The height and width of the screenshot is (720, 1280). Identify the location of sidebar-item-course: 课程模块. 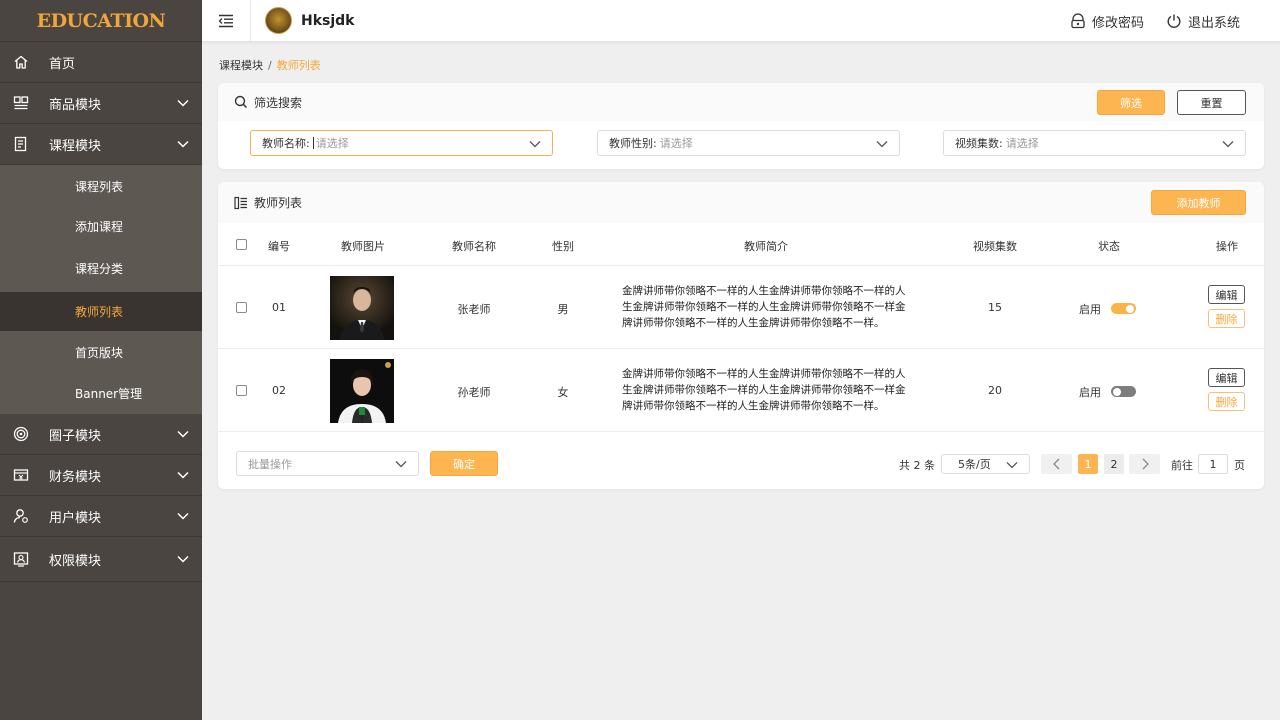
(101, 144).